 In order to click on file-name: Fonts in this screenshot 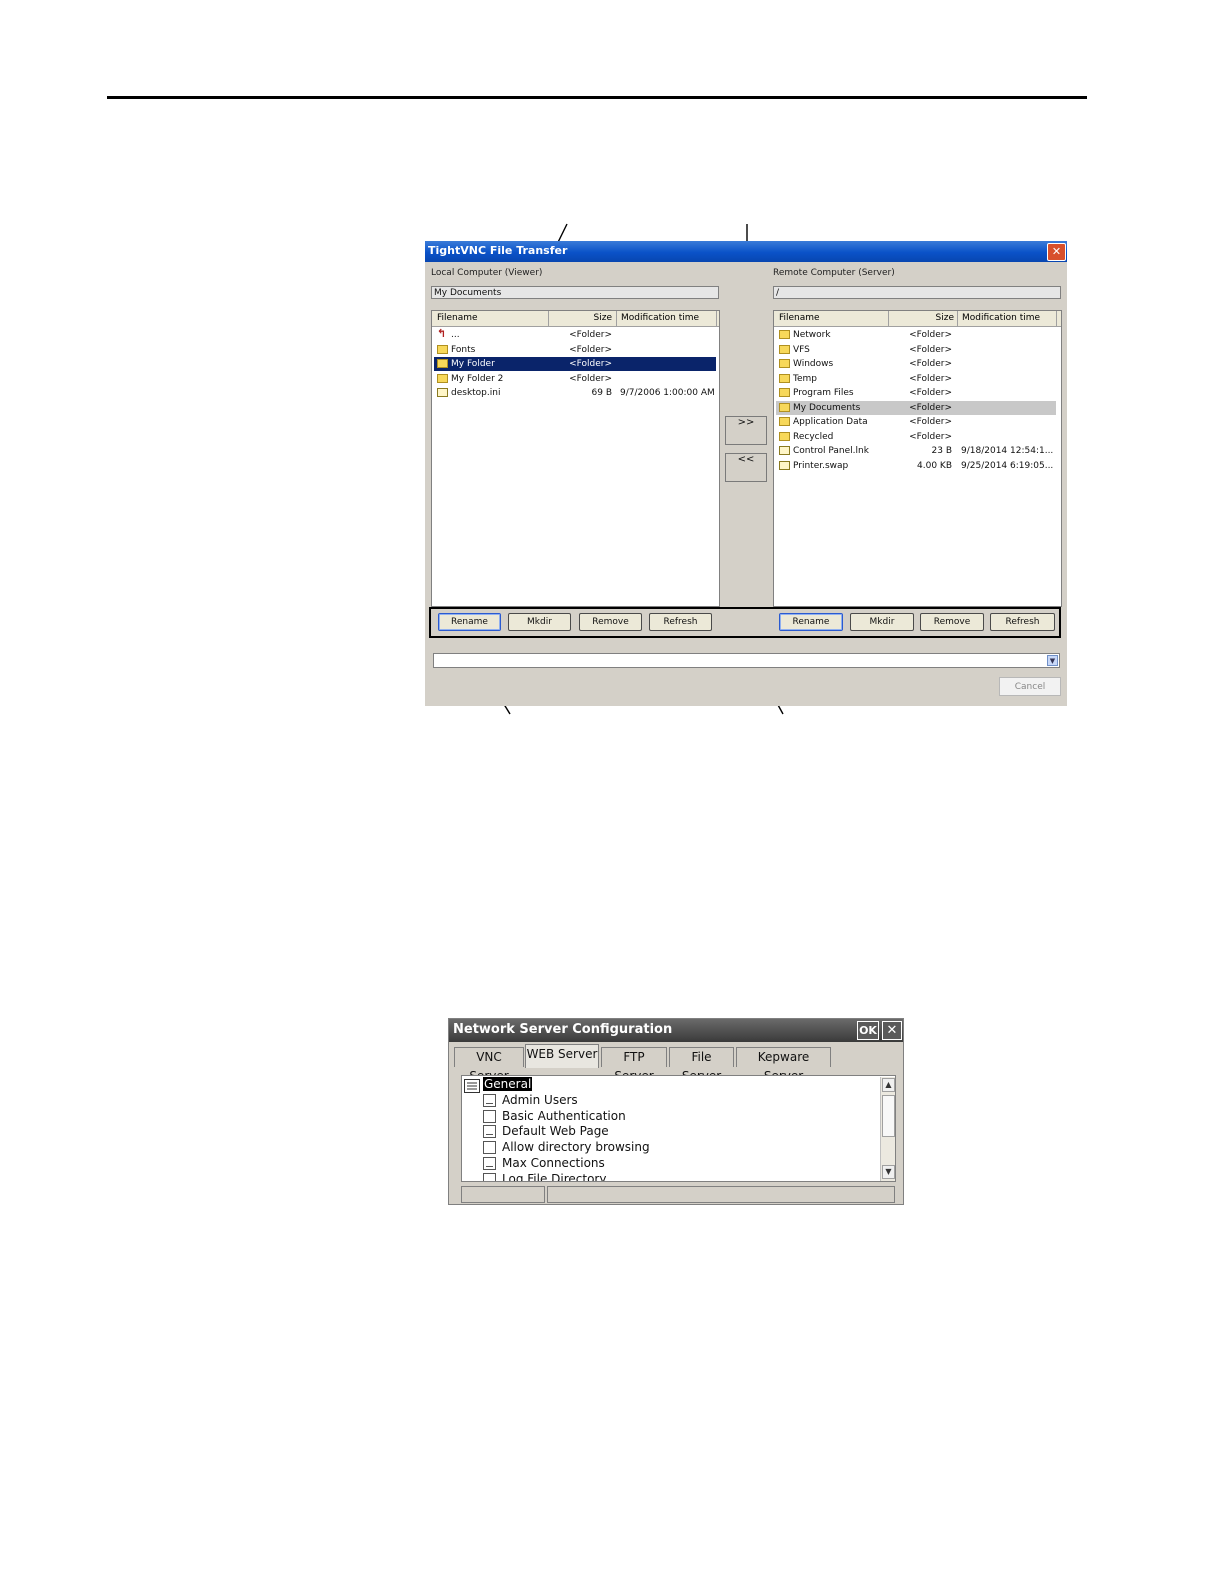, I will do `click(463, 349)`.